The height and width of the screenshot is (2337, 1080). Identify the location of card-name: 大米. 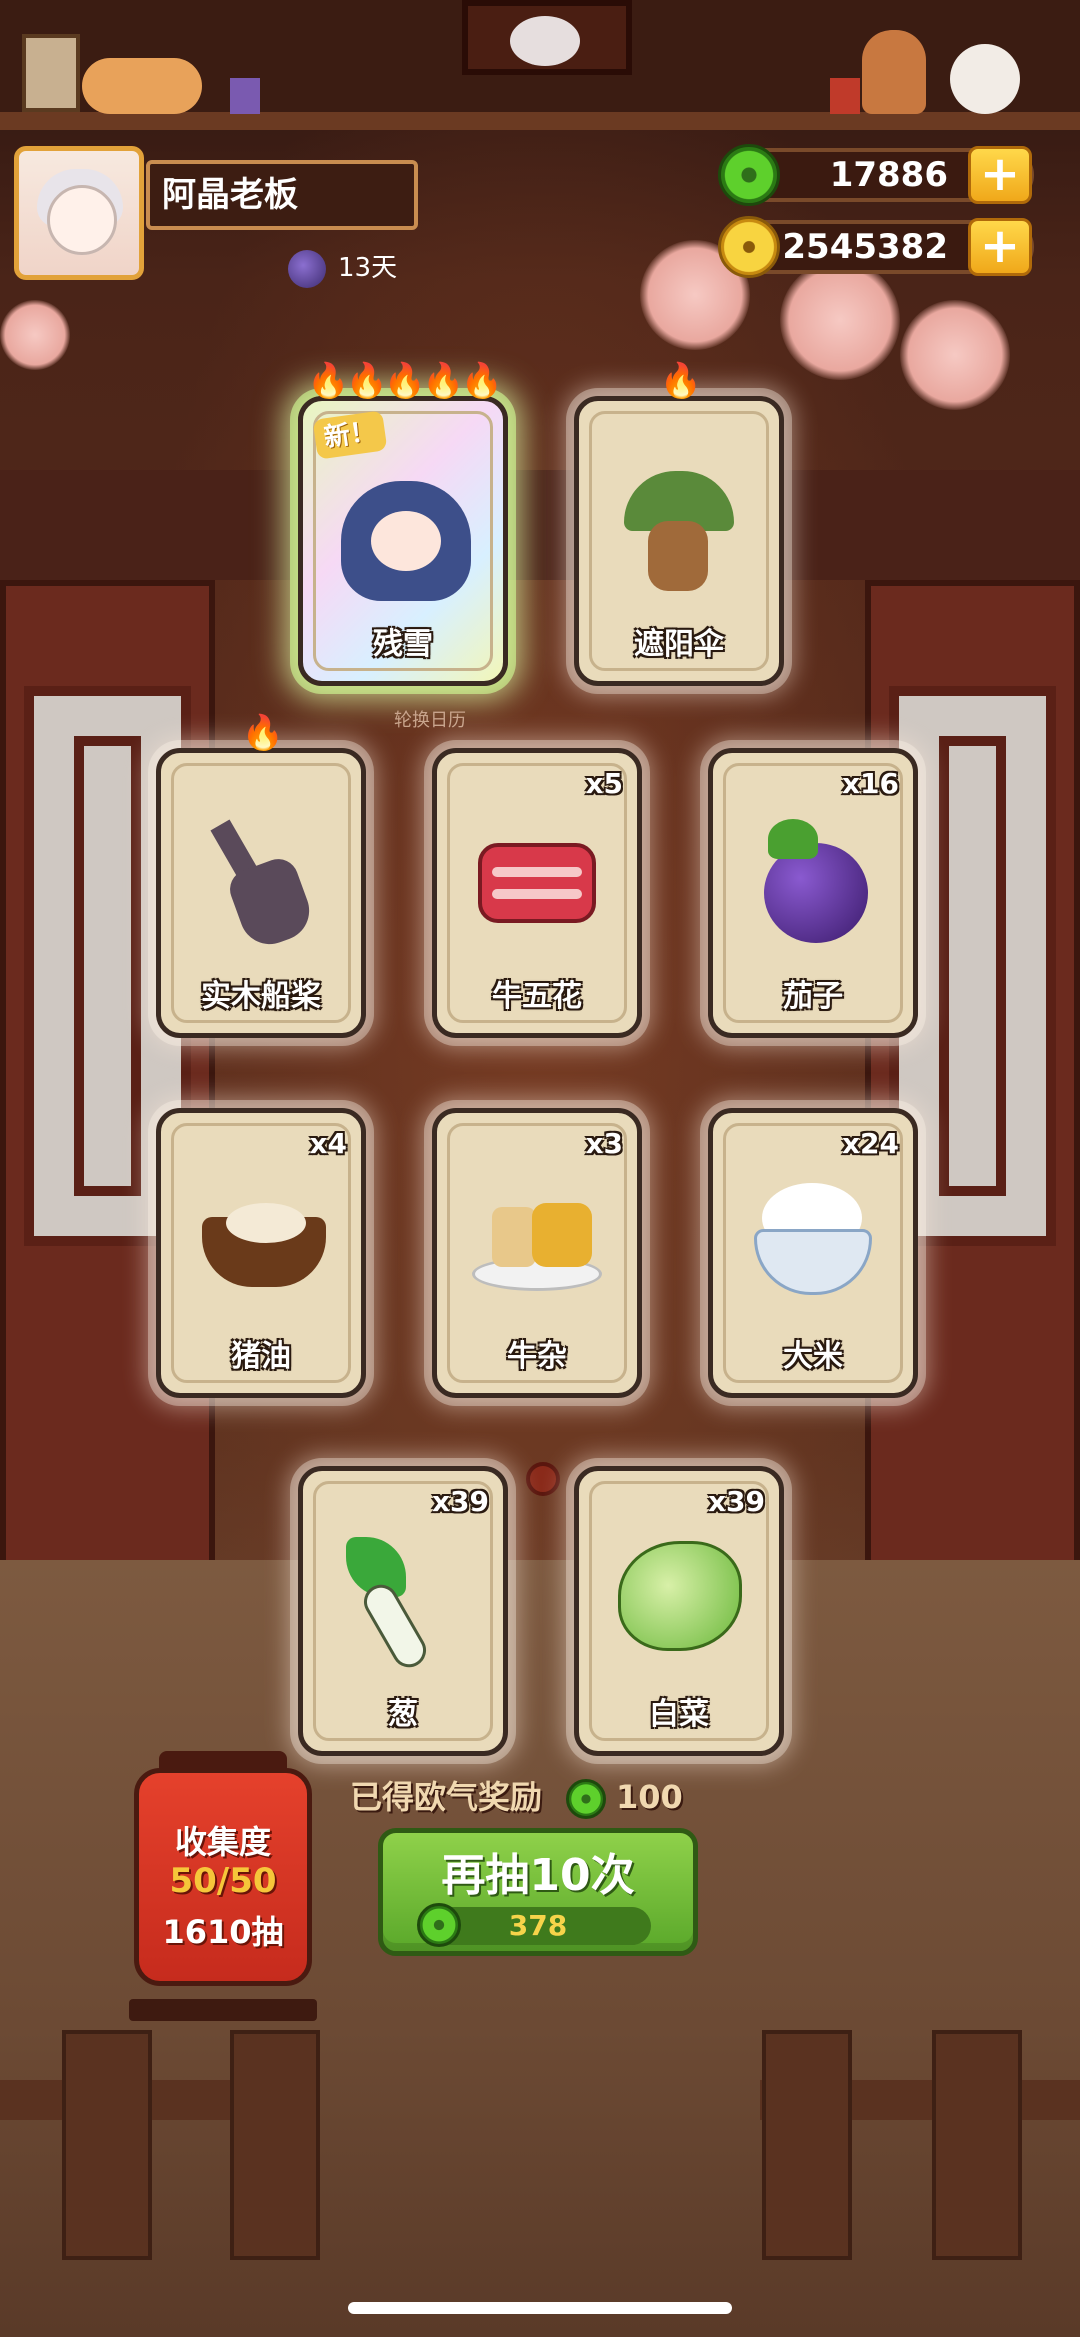
(813, 1356).